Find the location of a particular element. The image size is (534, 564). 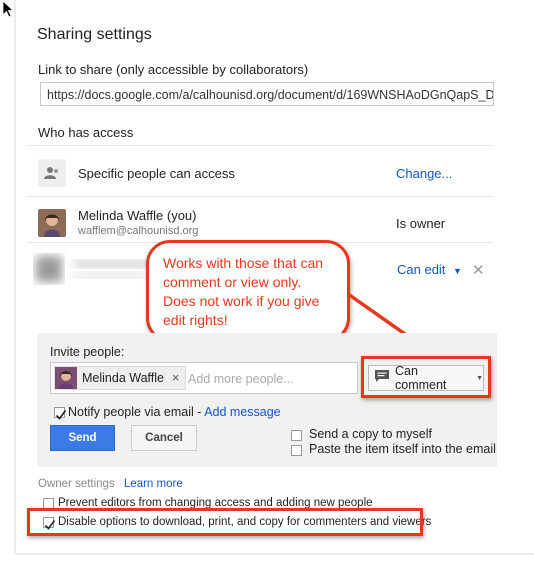

invitee-chip: Melinda Waffle × is located at coordinates (120, 378).